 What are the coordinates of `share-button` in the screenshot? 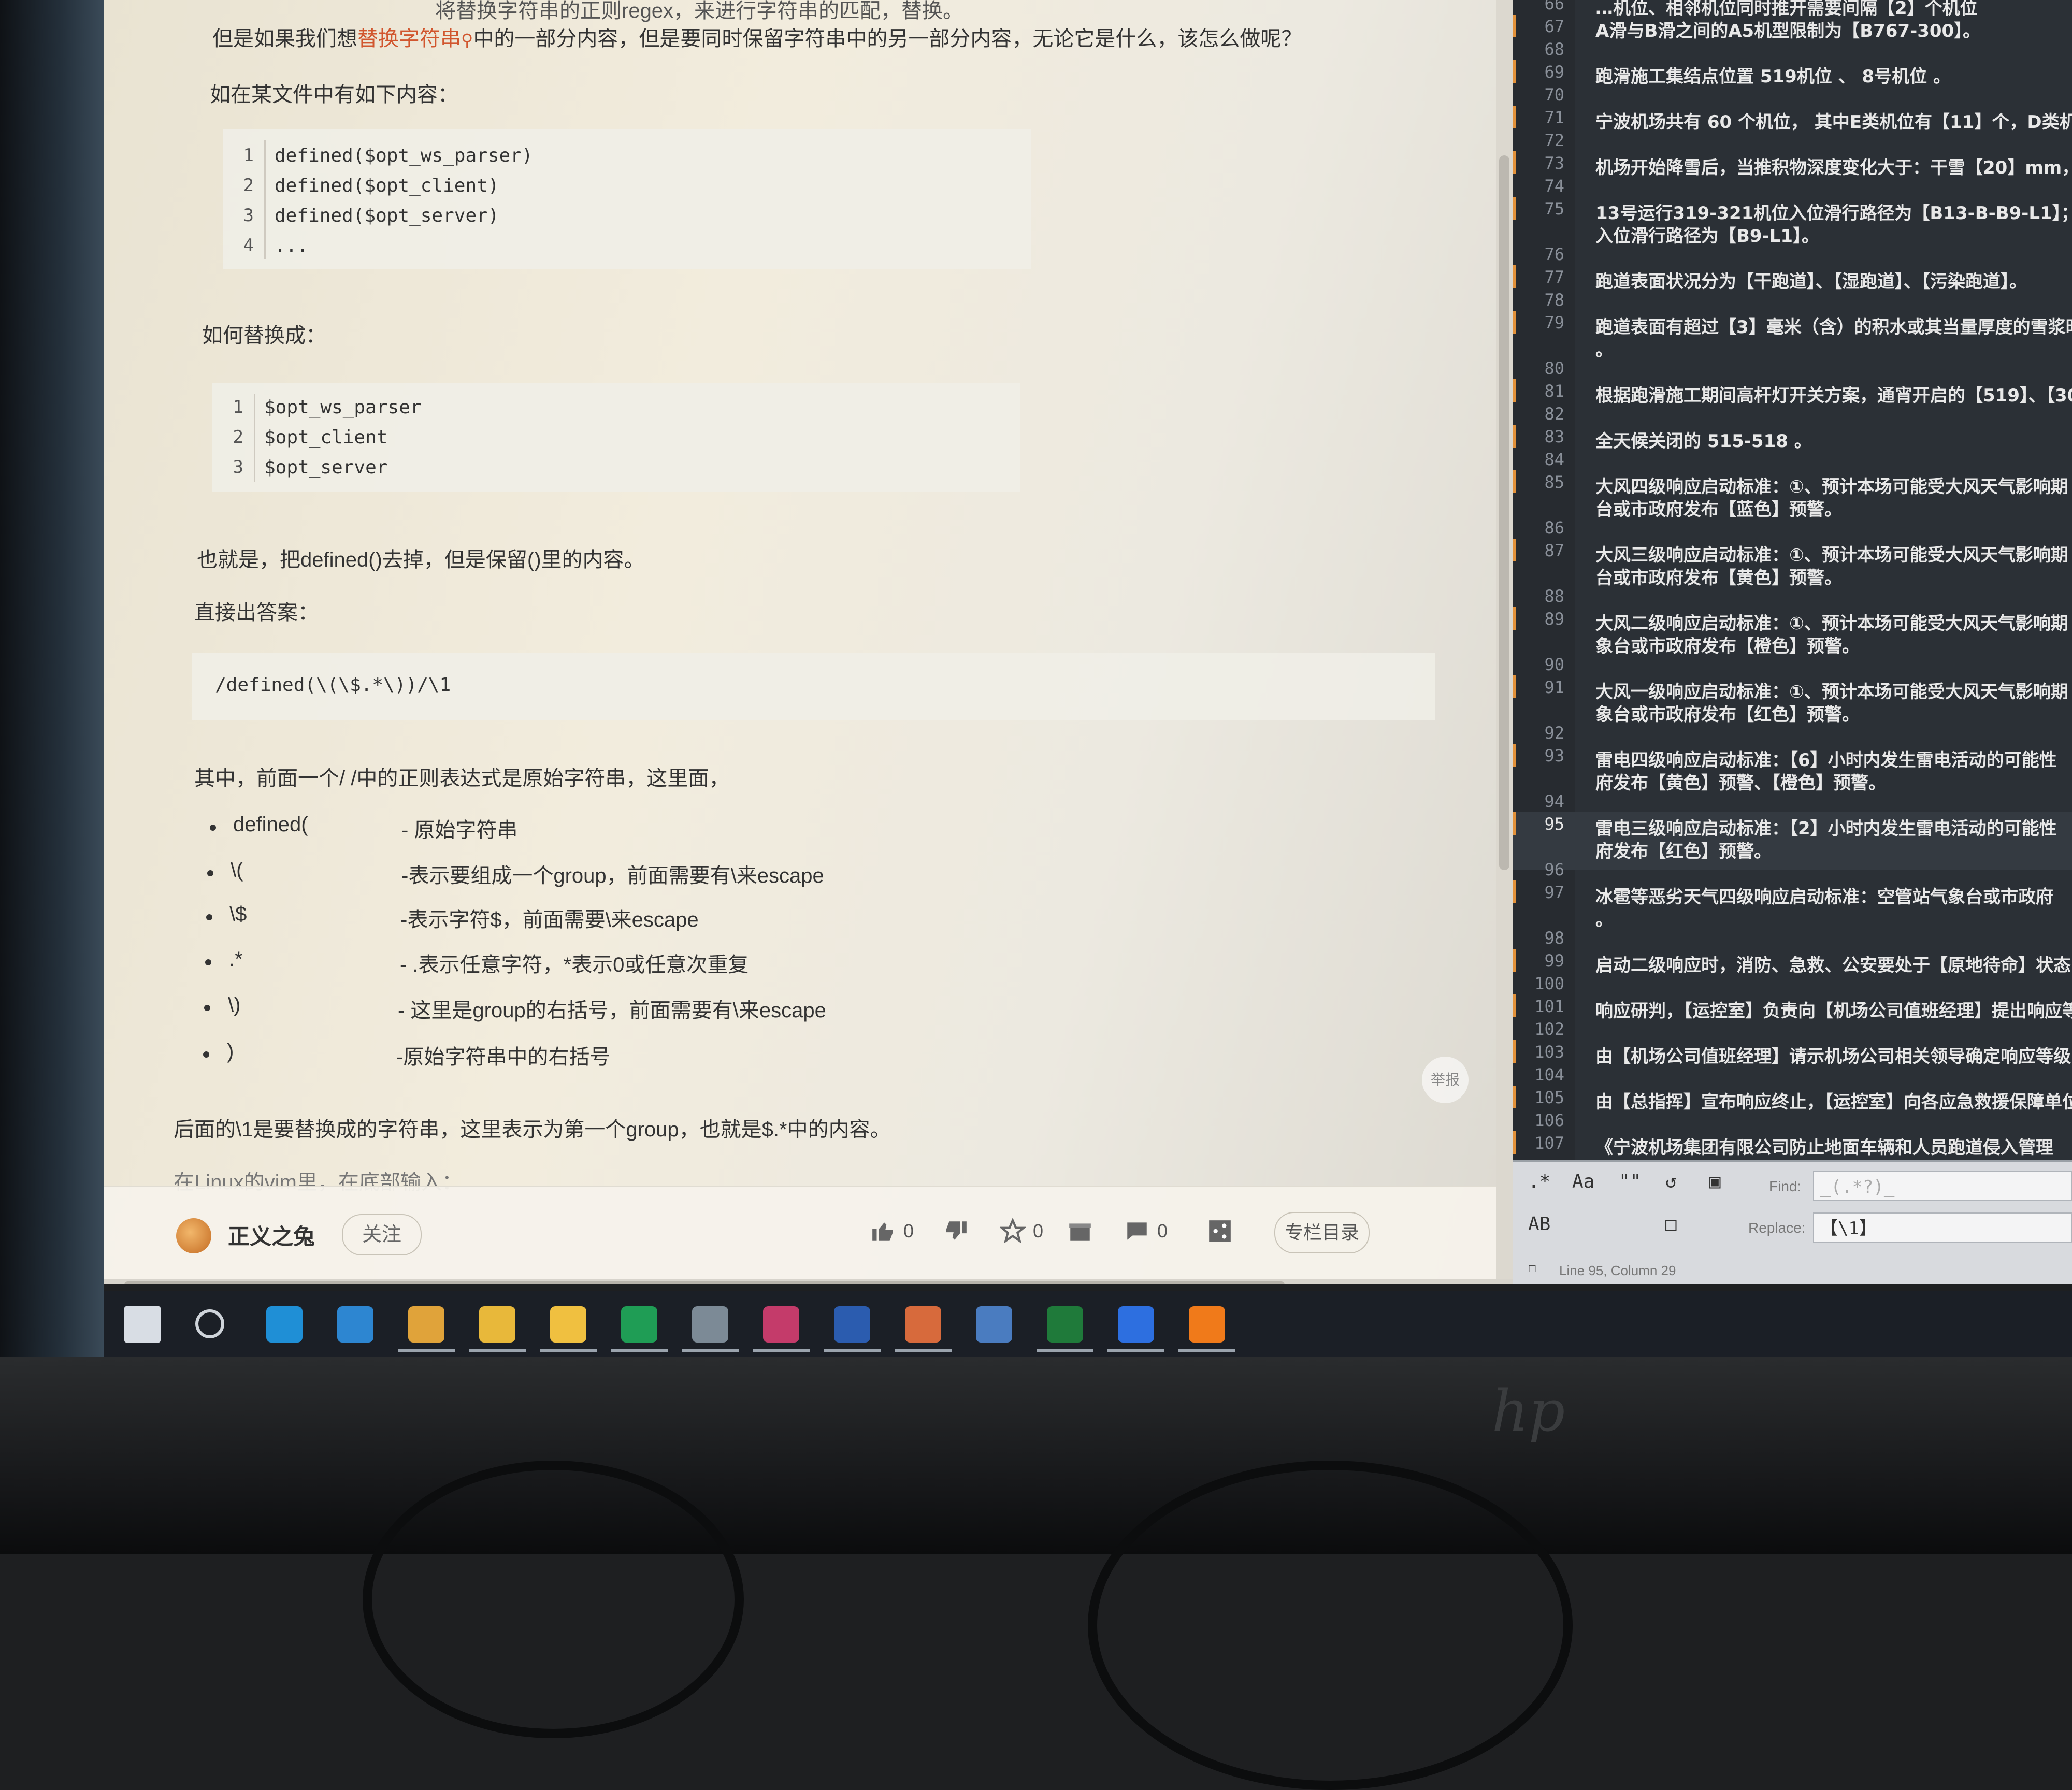 It's located at (1220, 1231).